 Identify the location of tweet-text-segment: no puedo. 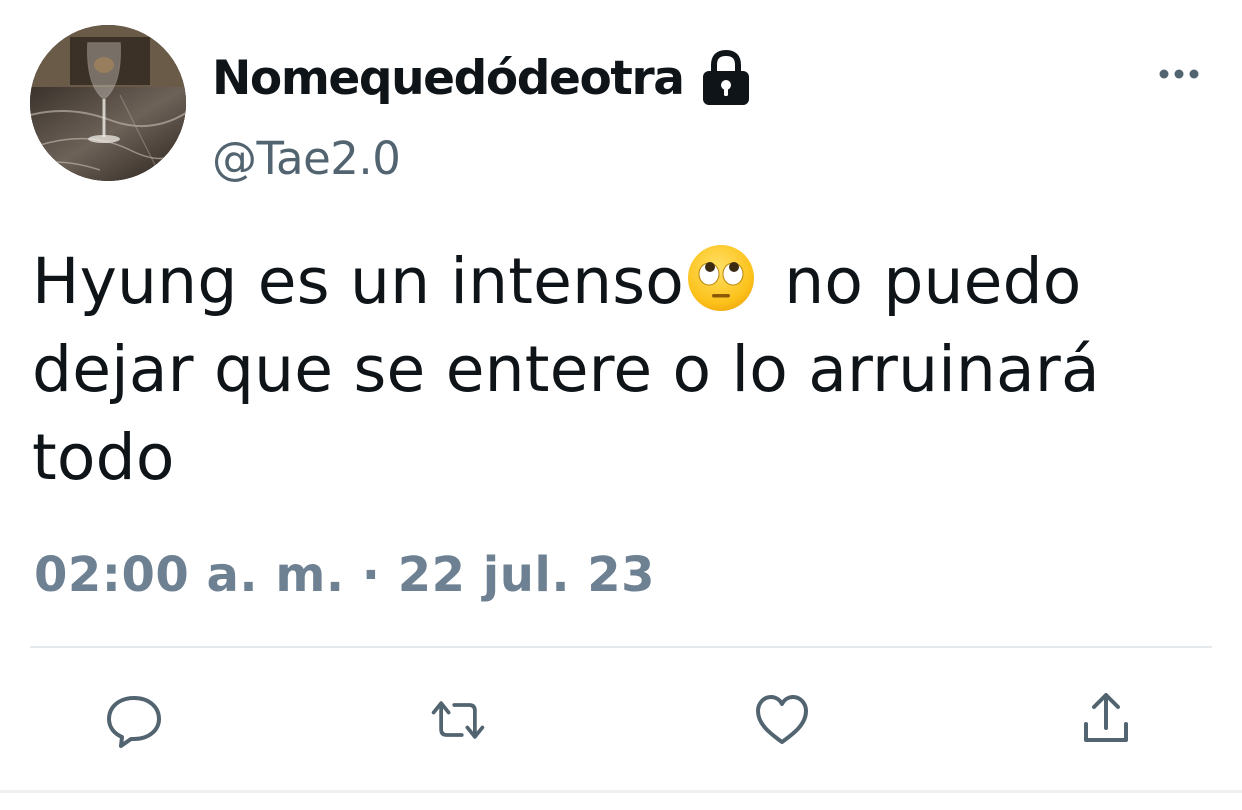
(923, 281).